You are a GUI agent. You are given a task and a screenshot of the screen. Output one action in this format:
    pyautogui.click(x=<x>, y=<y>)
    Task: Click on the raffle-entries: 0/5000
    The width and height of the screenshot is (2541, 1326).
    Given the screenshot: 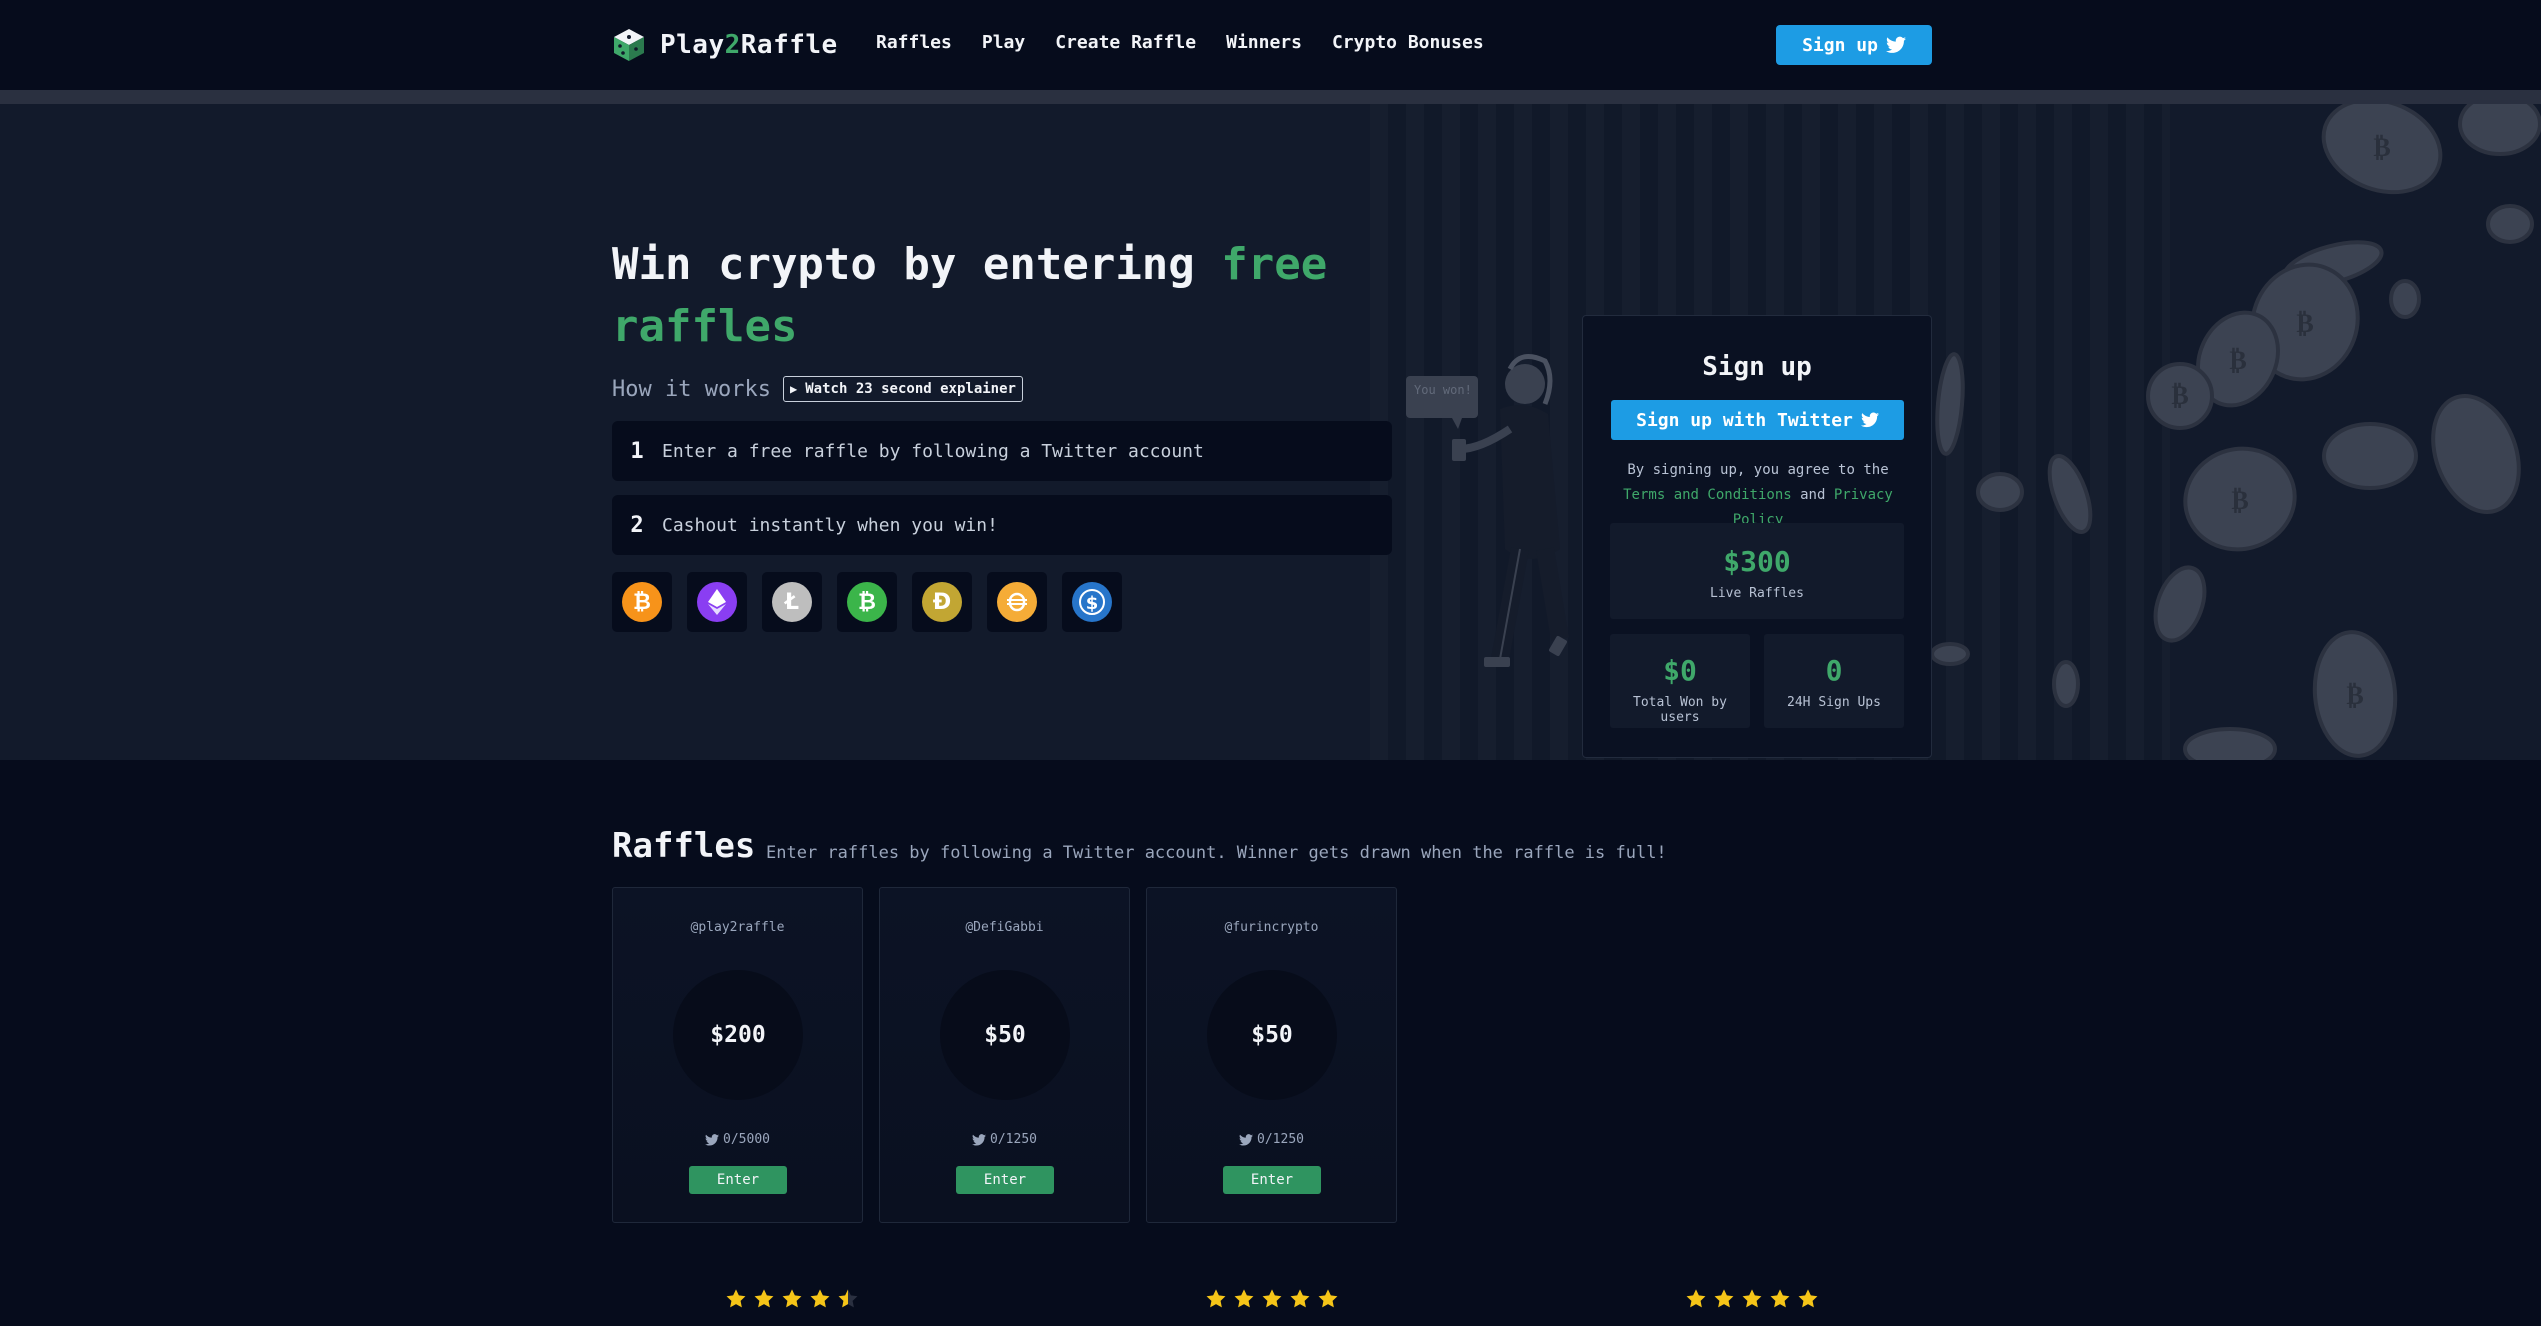 What is the action you would take?
    pyautogui.click(x=737, y=1139)
    